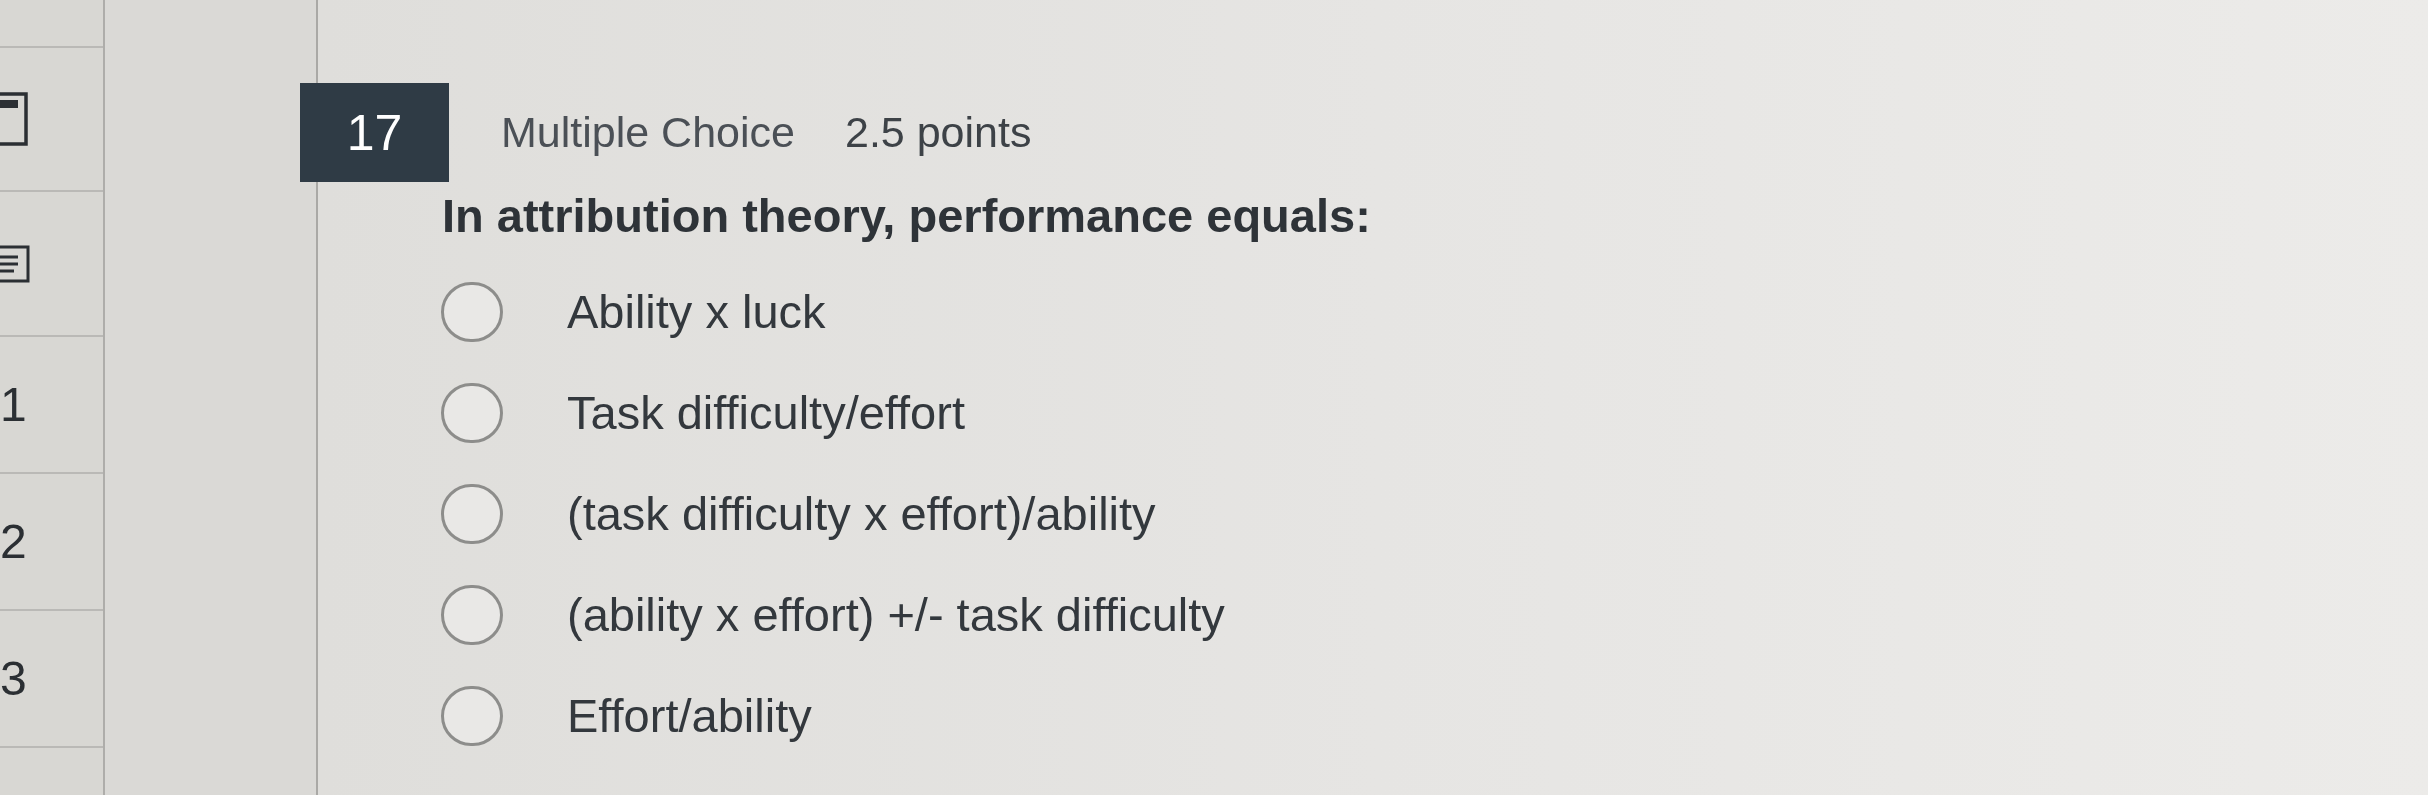 The height and width of the screenshot is (795, 2428). Describe the element at coordinates (15, 263) in the screenshot. I see `document-lines-icon` at that location.